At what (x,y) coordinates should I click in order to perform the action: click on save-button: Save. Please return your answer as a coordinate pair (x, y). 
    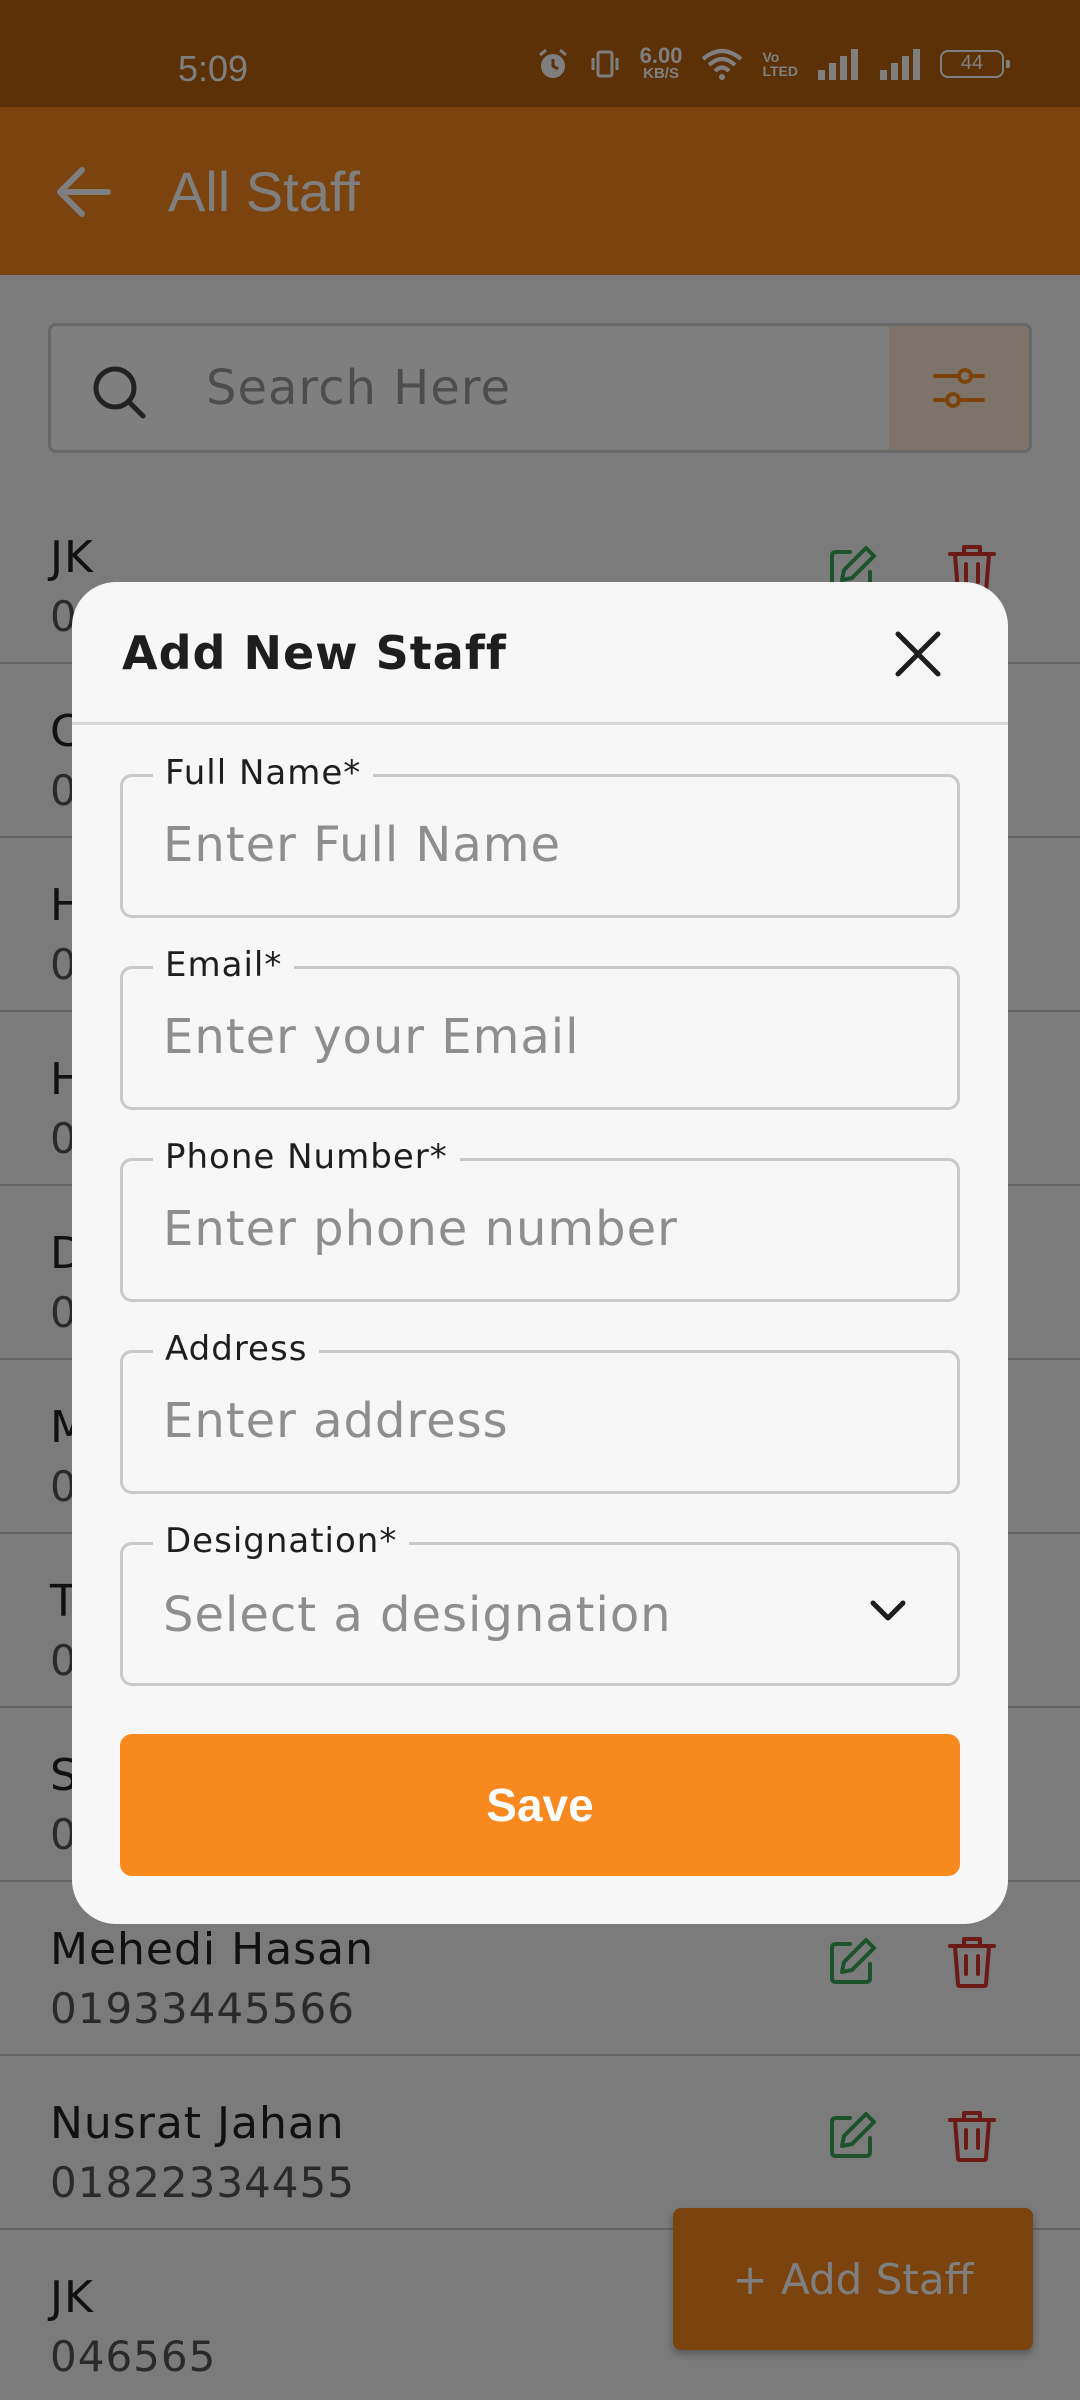
    Looking at the image, I should click on (540, 1805).